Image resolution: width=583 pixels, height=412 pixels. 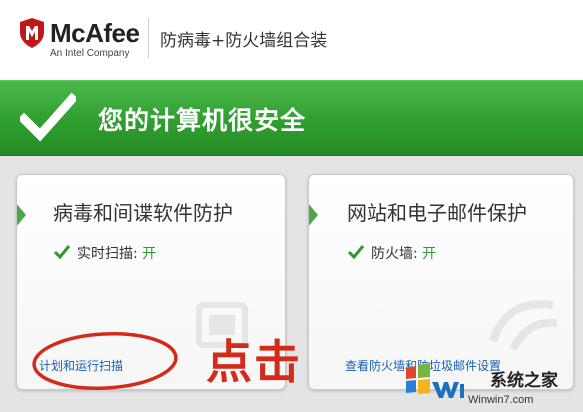 What do you see at coordinates (143, 213) in the screenshot?
I see `card-title: 病毒和间谍软件防护` at bounding box center [143, 213].